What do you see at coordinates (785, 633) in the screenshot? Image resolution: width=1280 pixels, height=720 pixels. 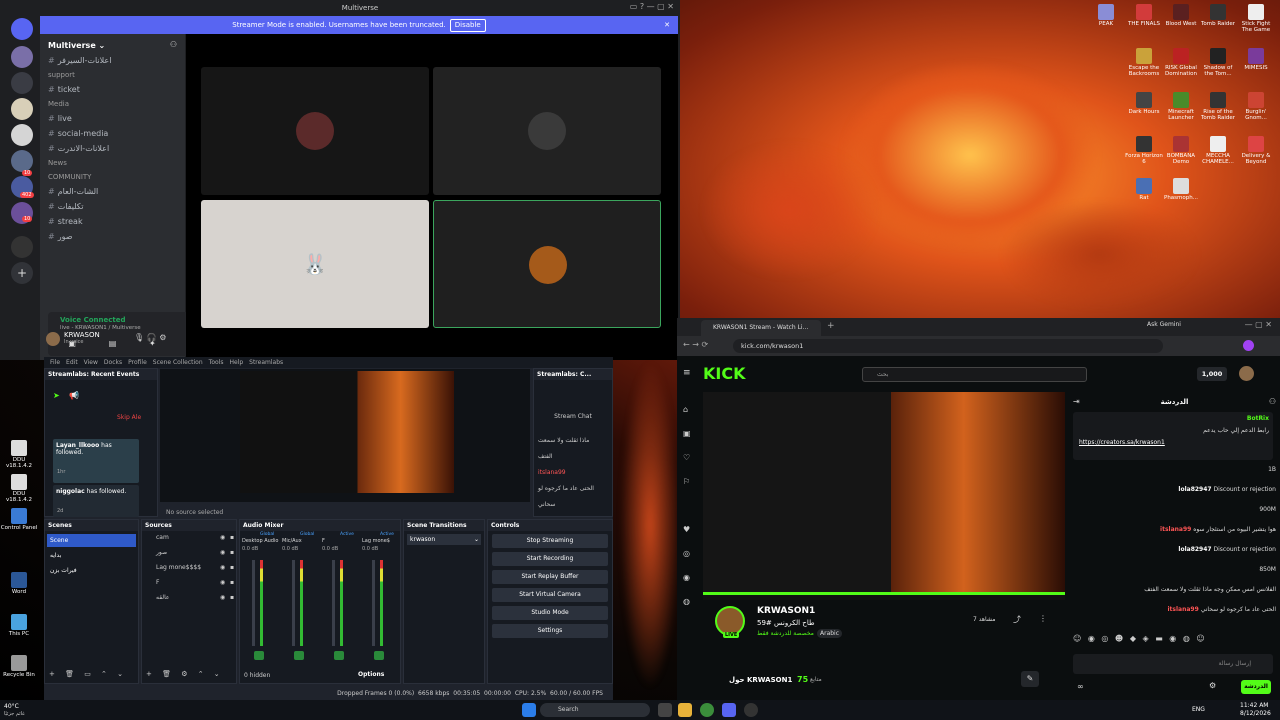 I see `stream-subtitle: مخصصة للدردشة فقط` at bounding box center [785, 633].